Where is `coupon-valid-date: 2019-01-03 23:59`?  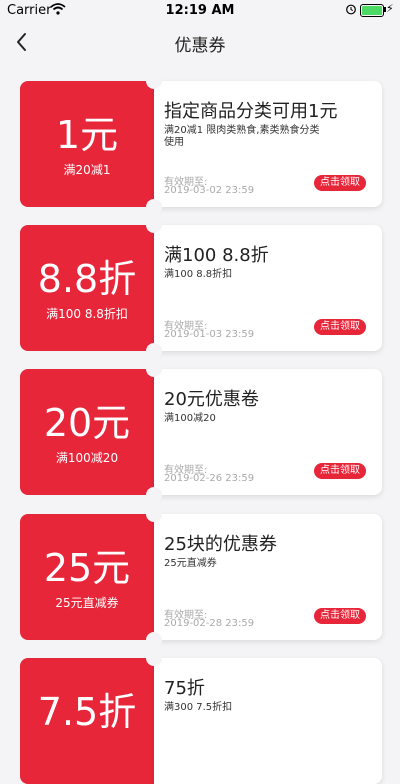
coupon-valid-date: 2019-01-03 23:59 is located at coordinates (209, 334).